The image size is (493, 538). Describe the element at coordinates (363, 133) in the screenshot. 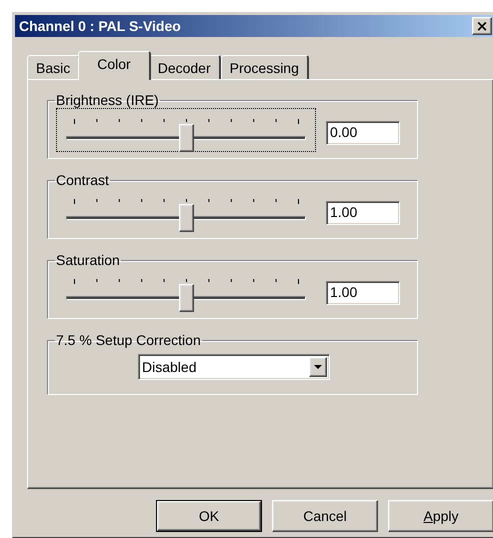

I see `value-field: 0.00` at that location.